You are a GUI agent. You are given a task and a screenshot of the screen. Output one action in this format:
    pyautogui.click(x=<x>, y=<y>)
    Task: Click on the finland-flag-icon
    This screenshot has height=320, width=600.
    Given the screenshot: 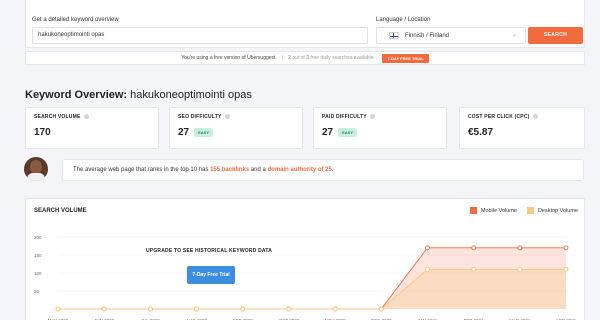 What is the action you would take?
    pyautogui.click(x=394, y=35)
    